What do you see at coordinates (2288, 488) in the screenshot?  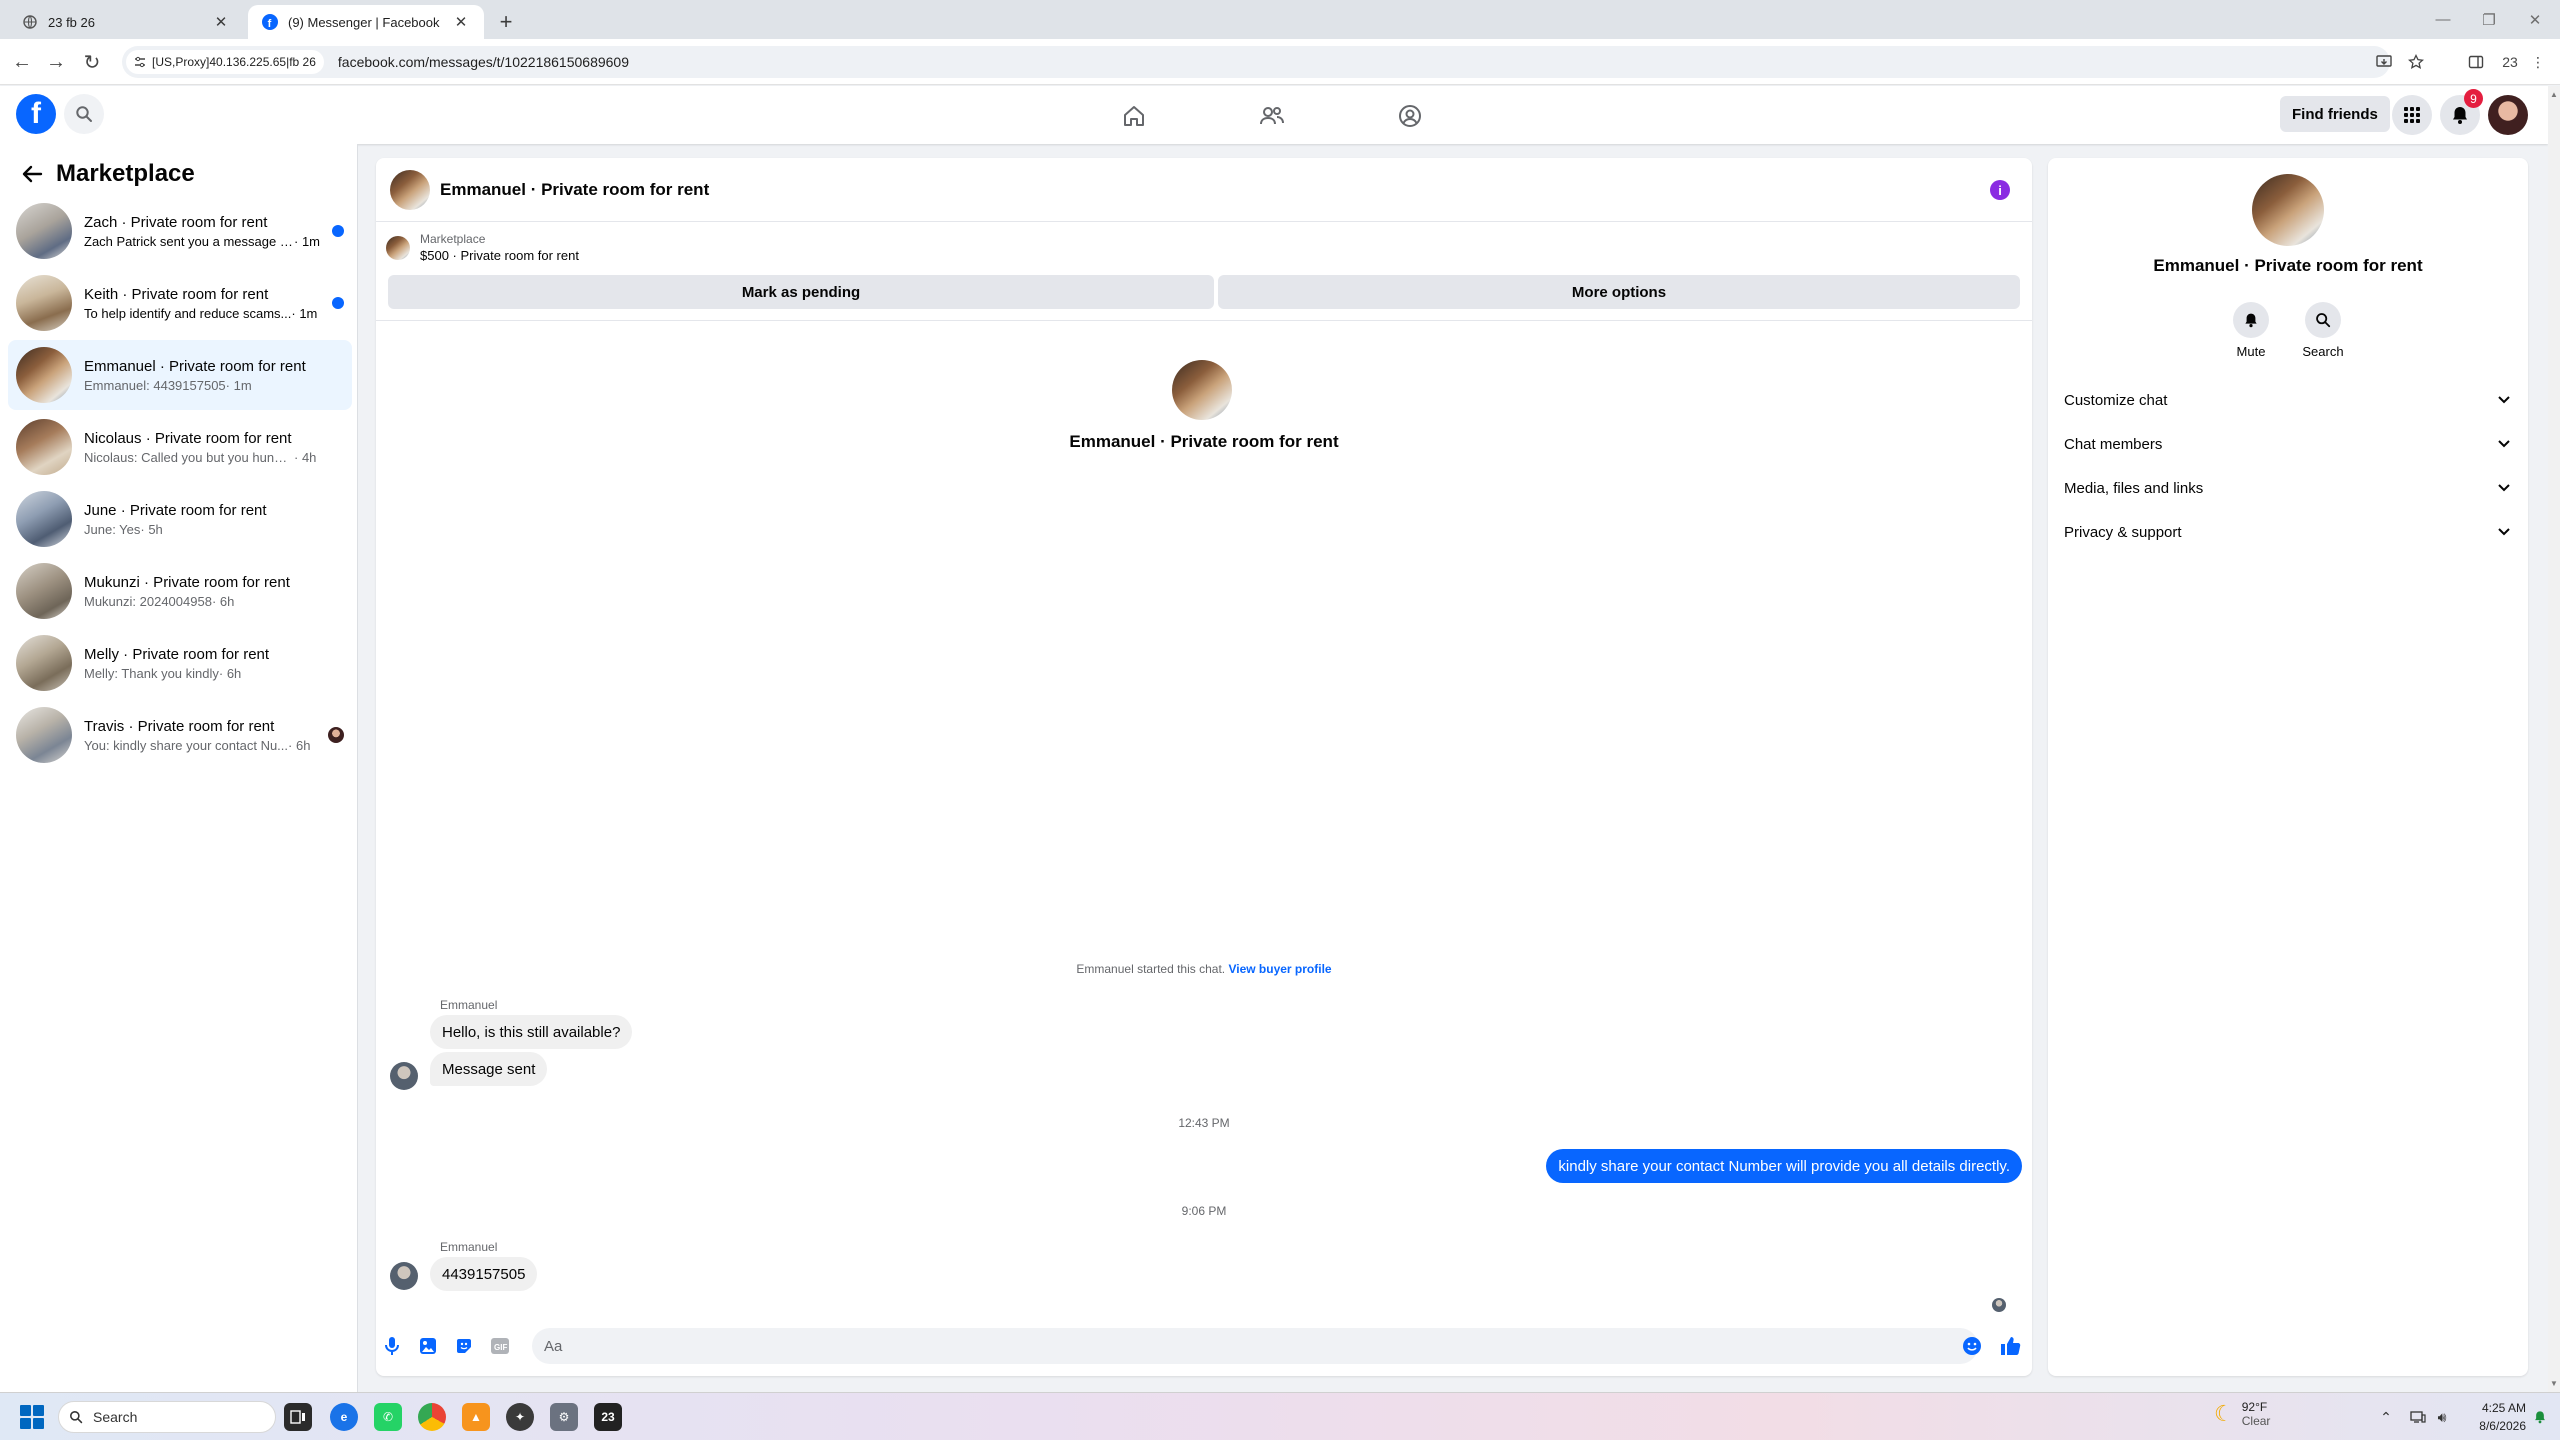 I see `media-files-links-section: Media, files and links` at bounding box center [2288, 488].